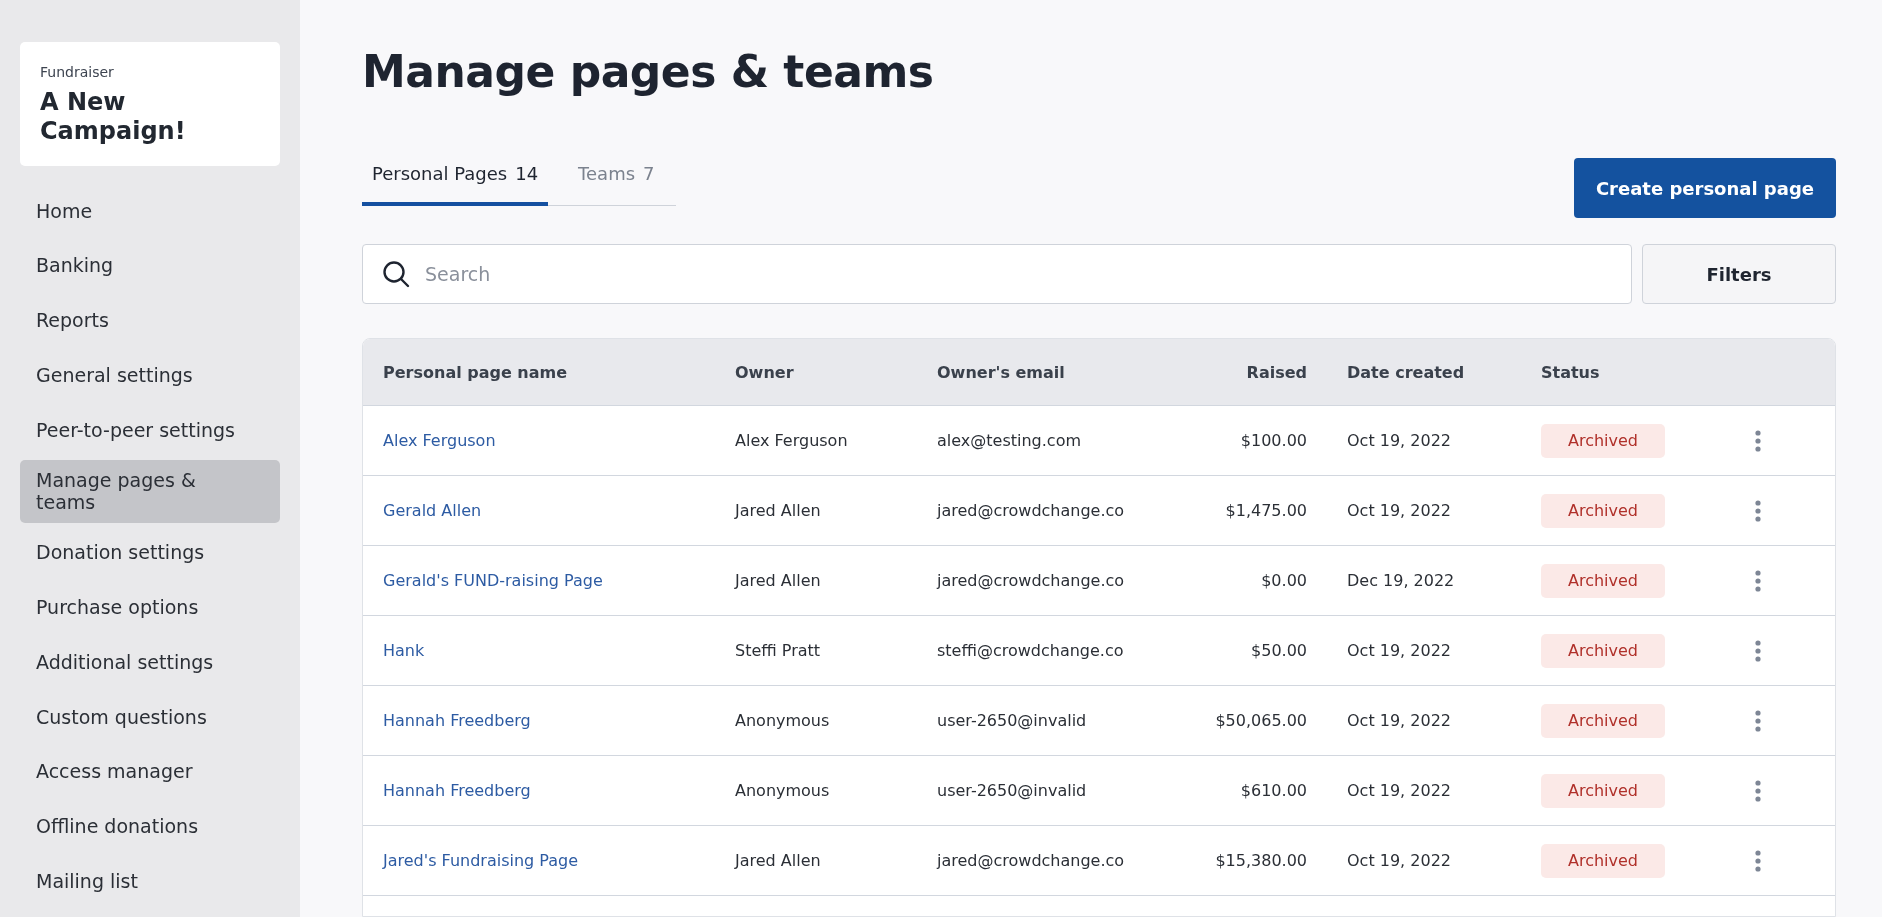 The height and width of the screenshot is (917, 1882). What do you see at coordinates (765, 372) in the screenshot?
I see `column-header: Owner` at bounding box center [765, 372].